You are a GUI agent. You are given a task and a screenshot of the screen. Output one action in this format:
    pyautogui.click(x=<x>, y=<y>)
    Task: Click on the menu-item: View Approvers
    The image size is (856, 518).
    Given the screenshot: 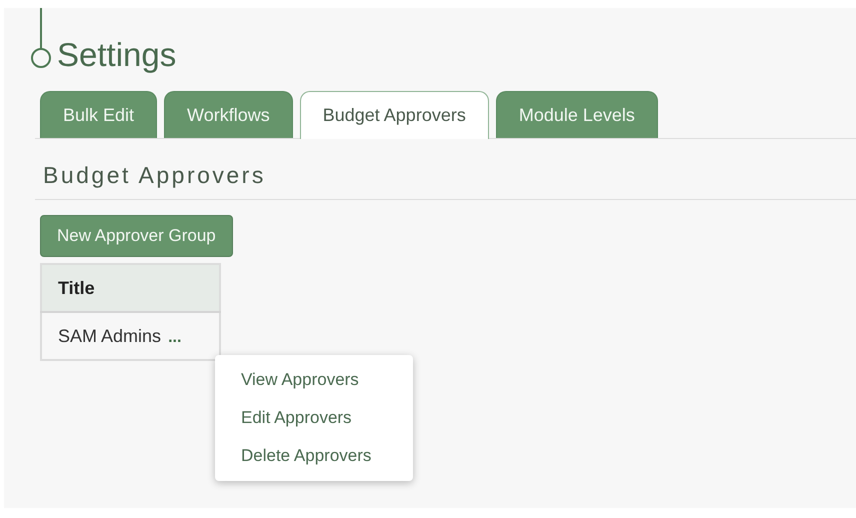 What is the action you would take?
    pyautogui.click(x=314, y=380)
    